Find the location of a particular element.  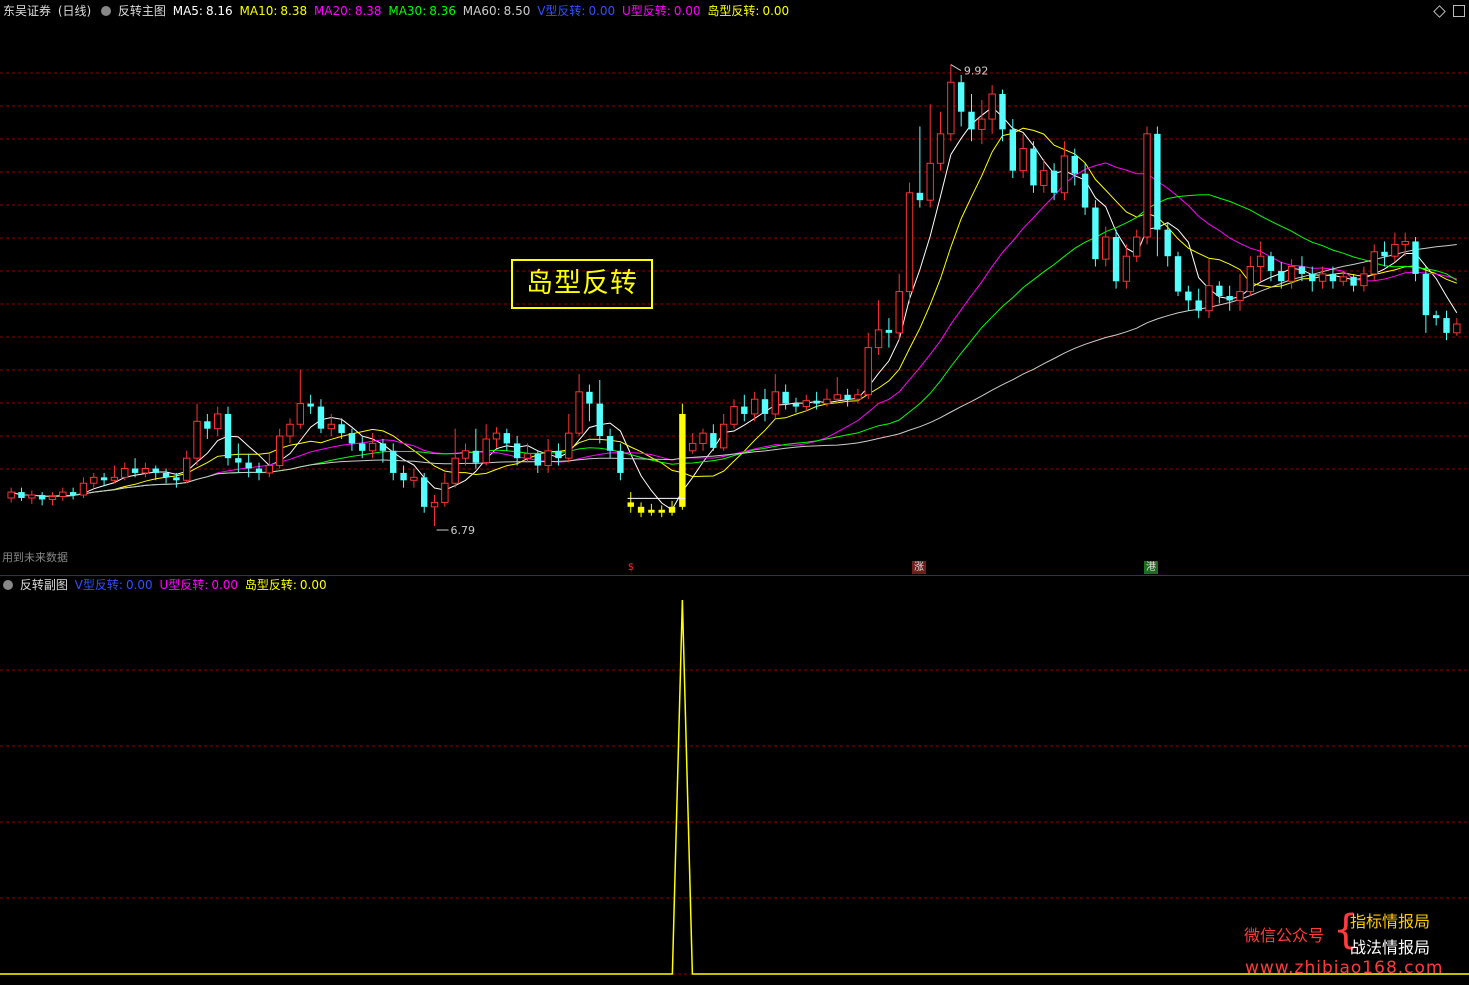

period-label: (日线) is located at coordinates (74, 11).